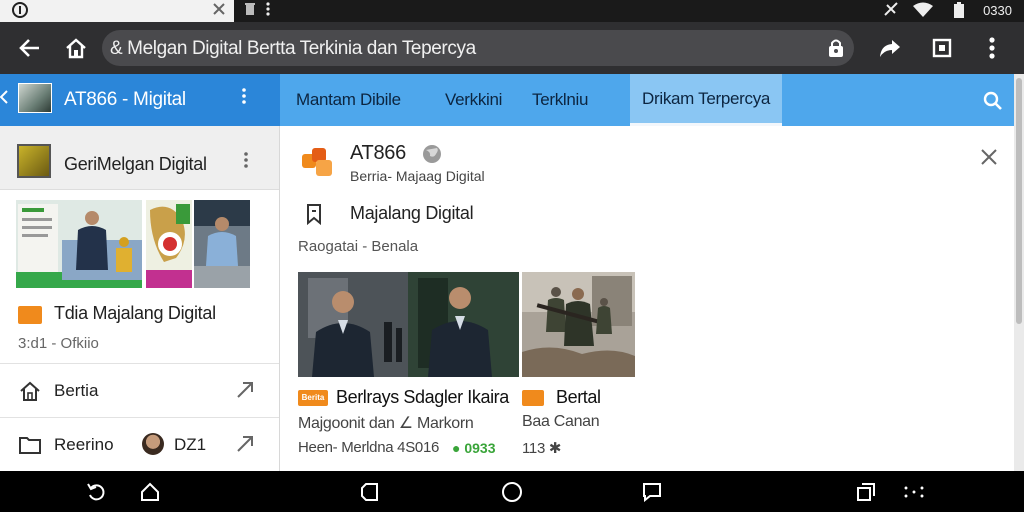 The height and width of the screenshot is (512, 1024). I want to click on card-meta: Heen- Merldna 4S016, so click(369, 447).